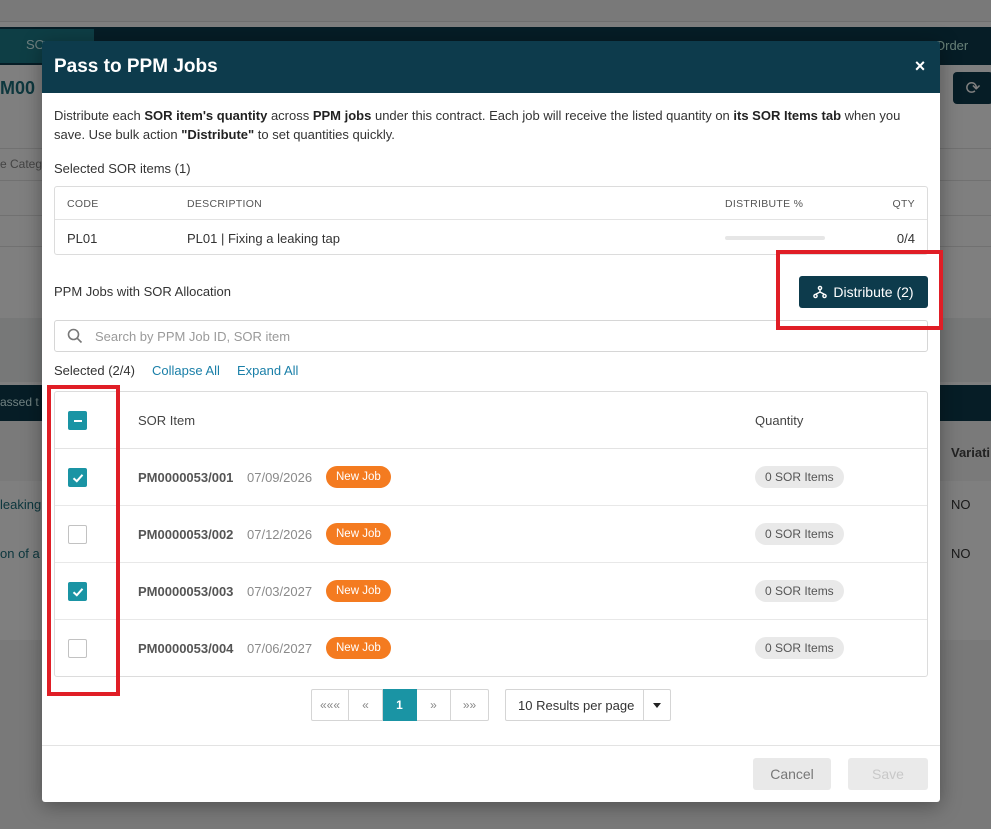 This screenshot has height=829, width=991. I want to click on minus-icon, so click(78, 421).